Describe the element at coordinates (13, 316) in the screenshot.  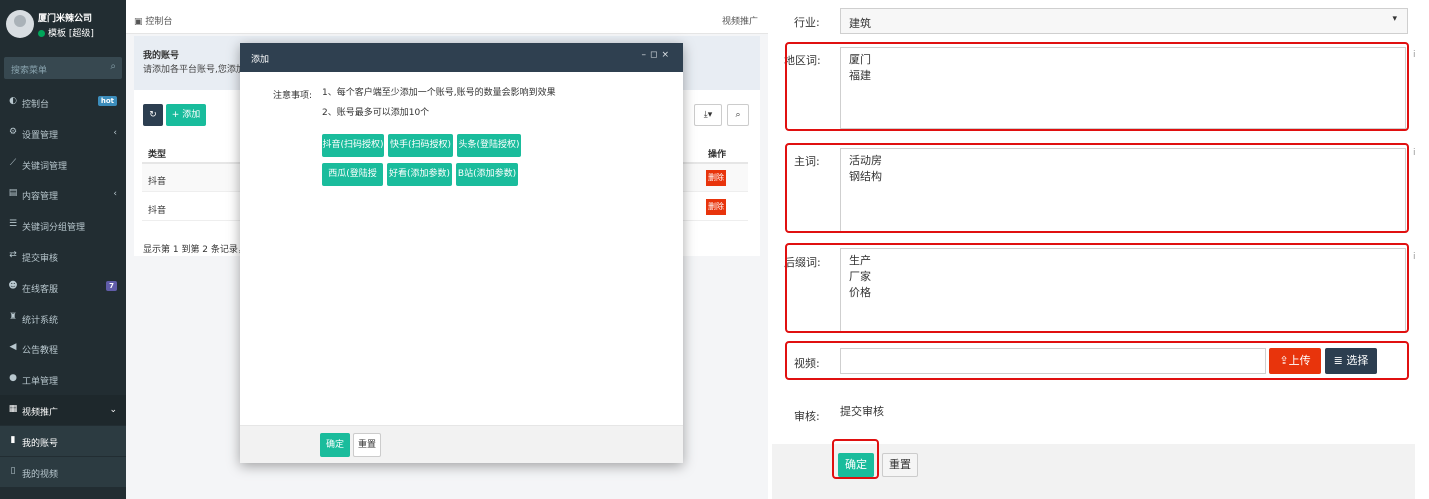
I see `stats-icon: ♜` at that location.